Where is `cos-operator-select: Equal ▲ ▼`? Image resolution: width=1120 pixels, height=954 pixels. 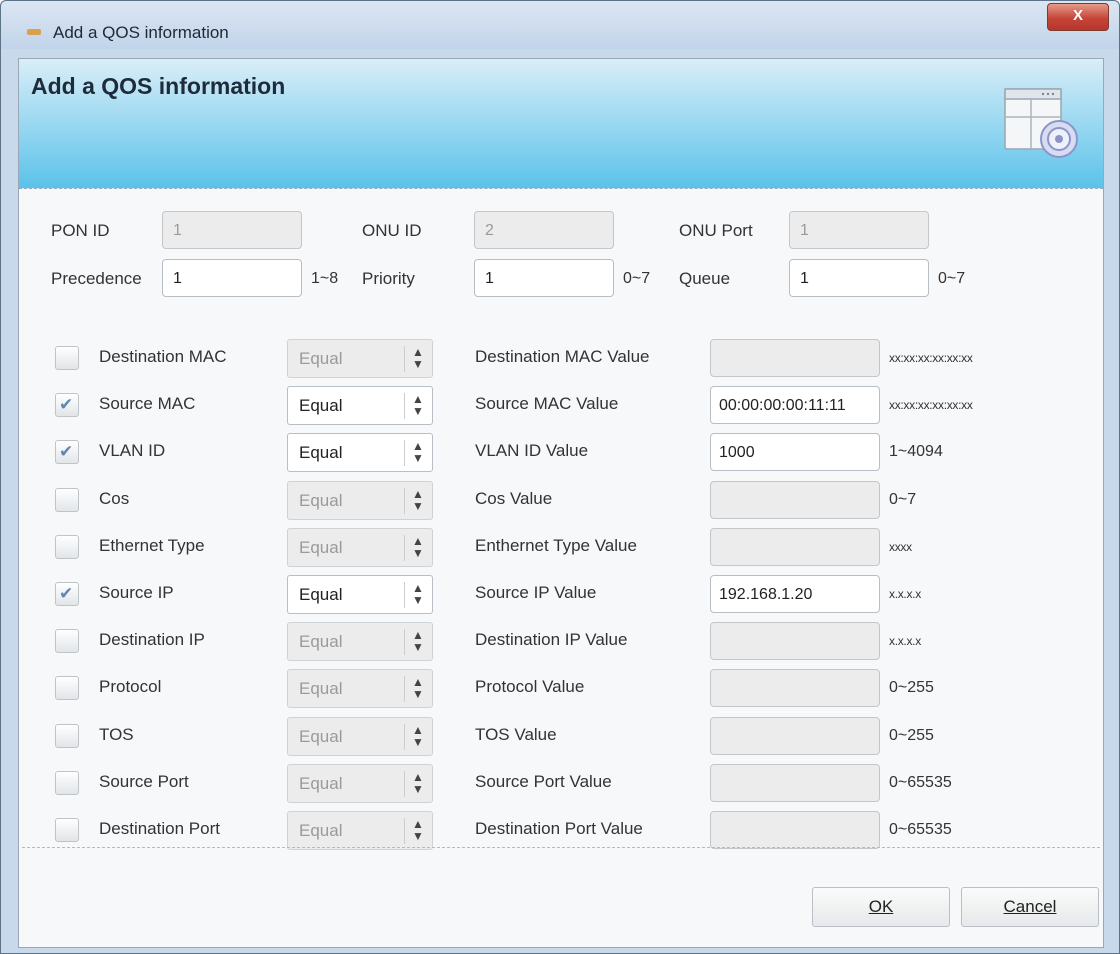
cos-operator-select: Equal ▲ ▼ is located at coordinates (360, 500).